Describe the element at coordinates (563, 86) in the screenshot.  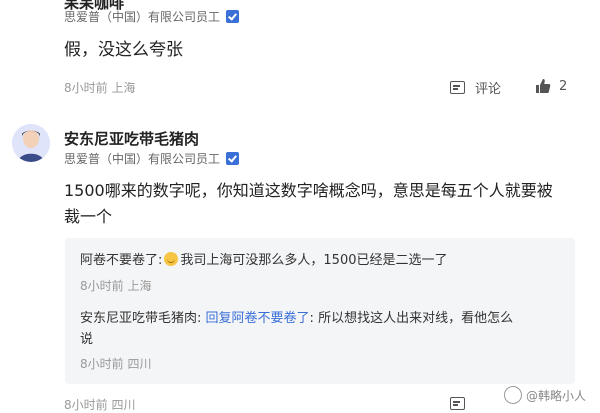
I see `comment1-like-count: 2` at that location.